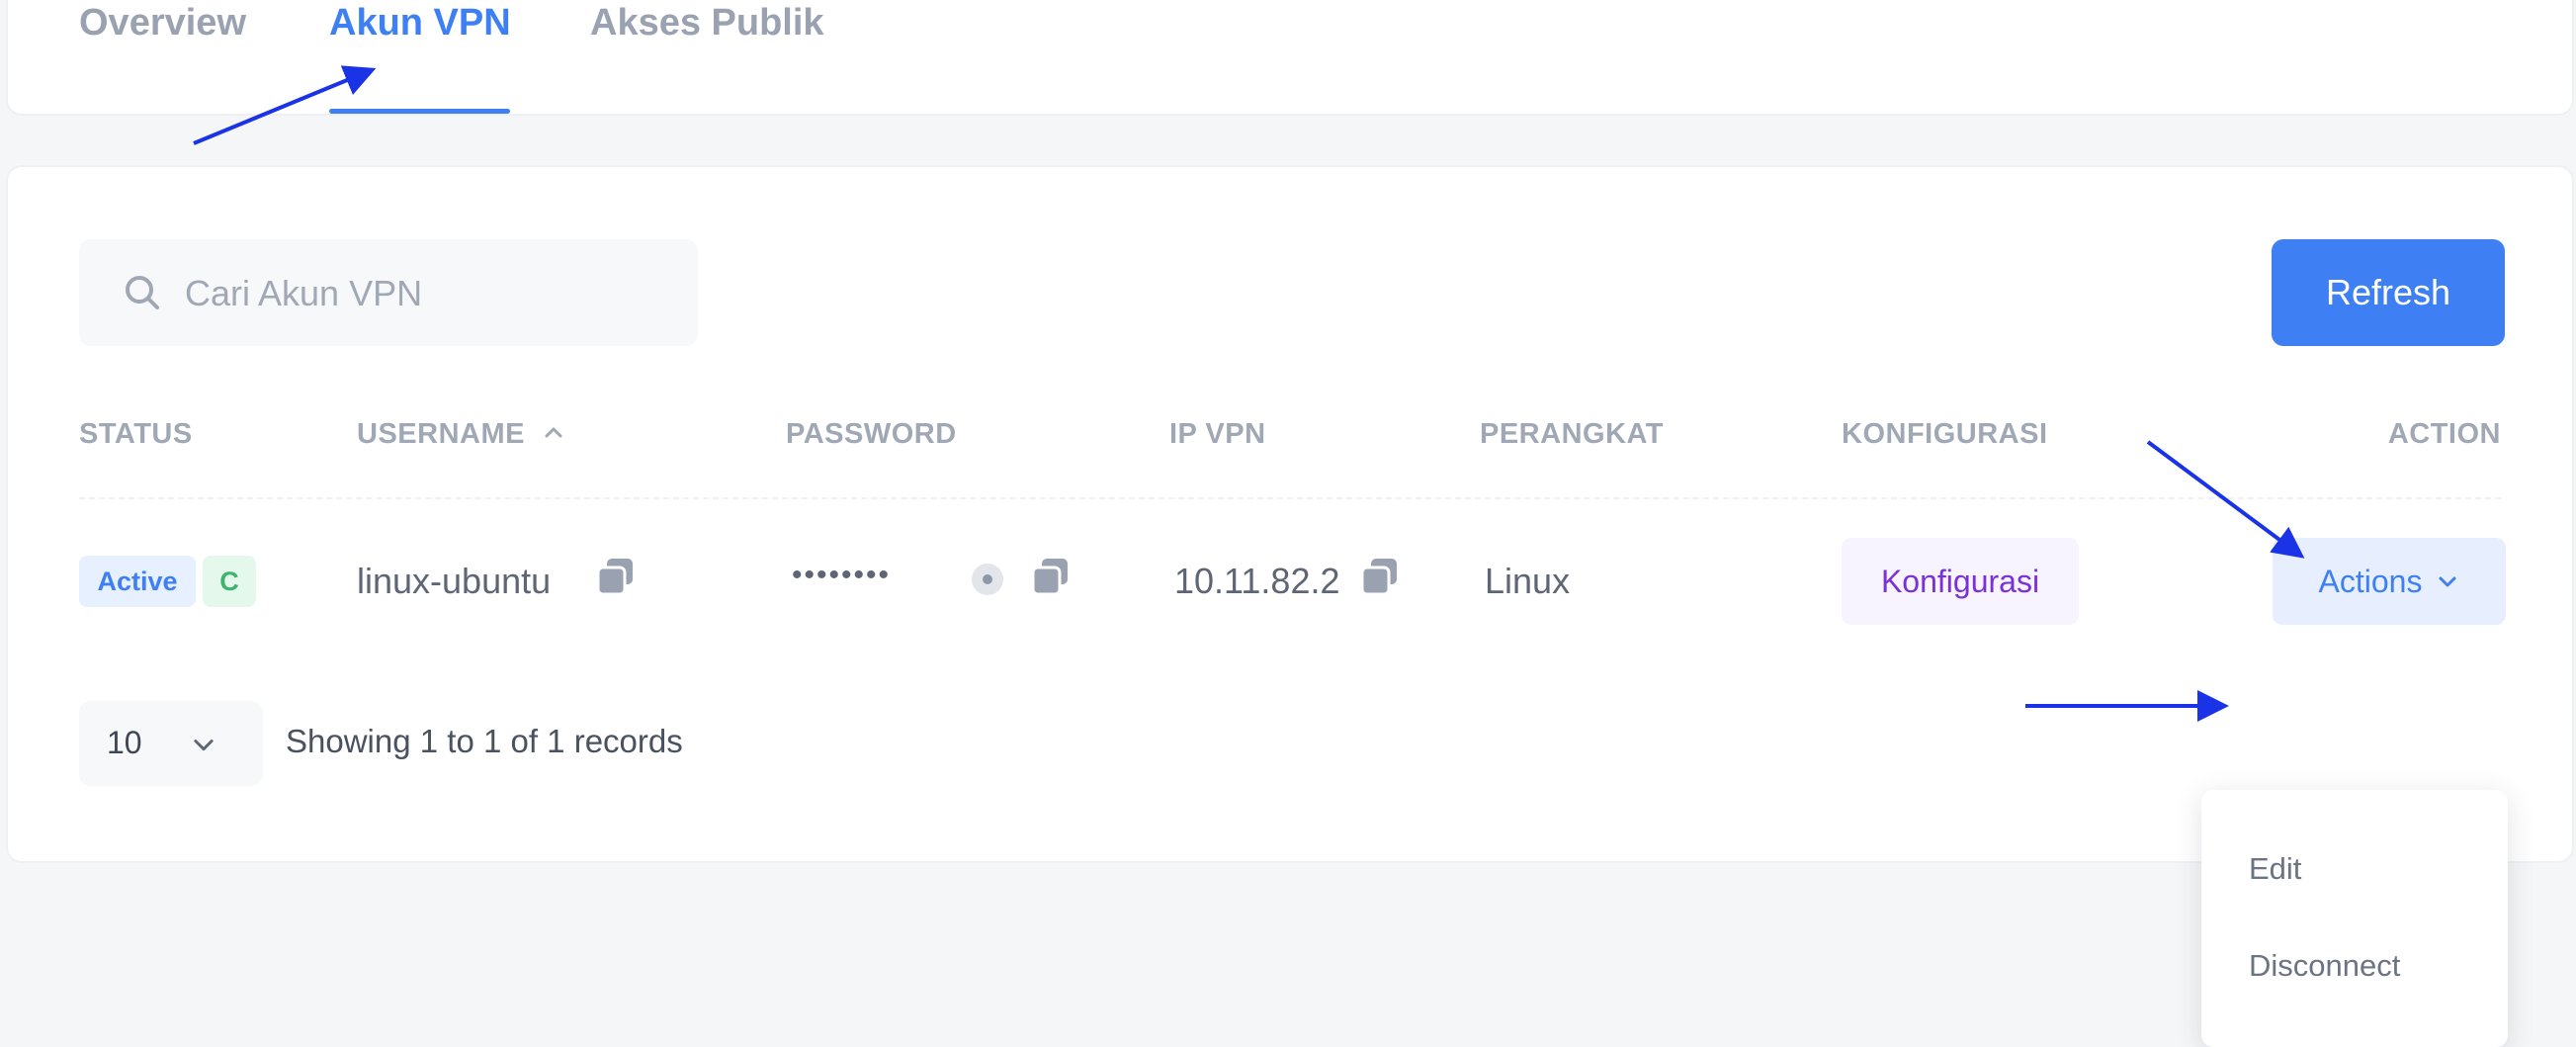  What do you see at coordinates (2324, 966) in the screenshot?
I see `menu-item-disconnect: Disconnect` at bounding box center [2324, 966].